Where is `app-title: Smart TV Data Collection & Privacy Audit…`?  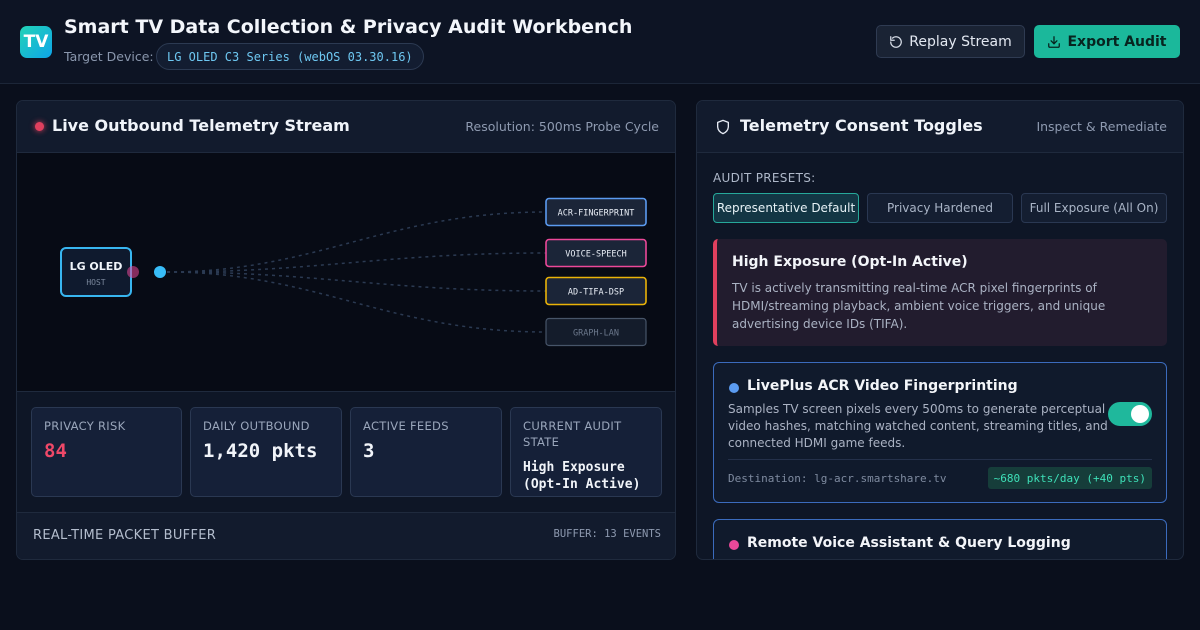
app-title: Smart TV Data Collection & Privacy Audit… is located at coordinates (348, 27).